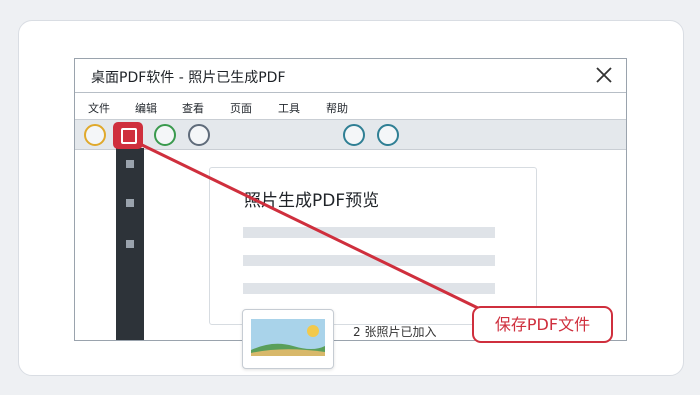 The height and width of the screenshot is (395, 700). I want to click on menu-tools: 工具, so click(289, 108).